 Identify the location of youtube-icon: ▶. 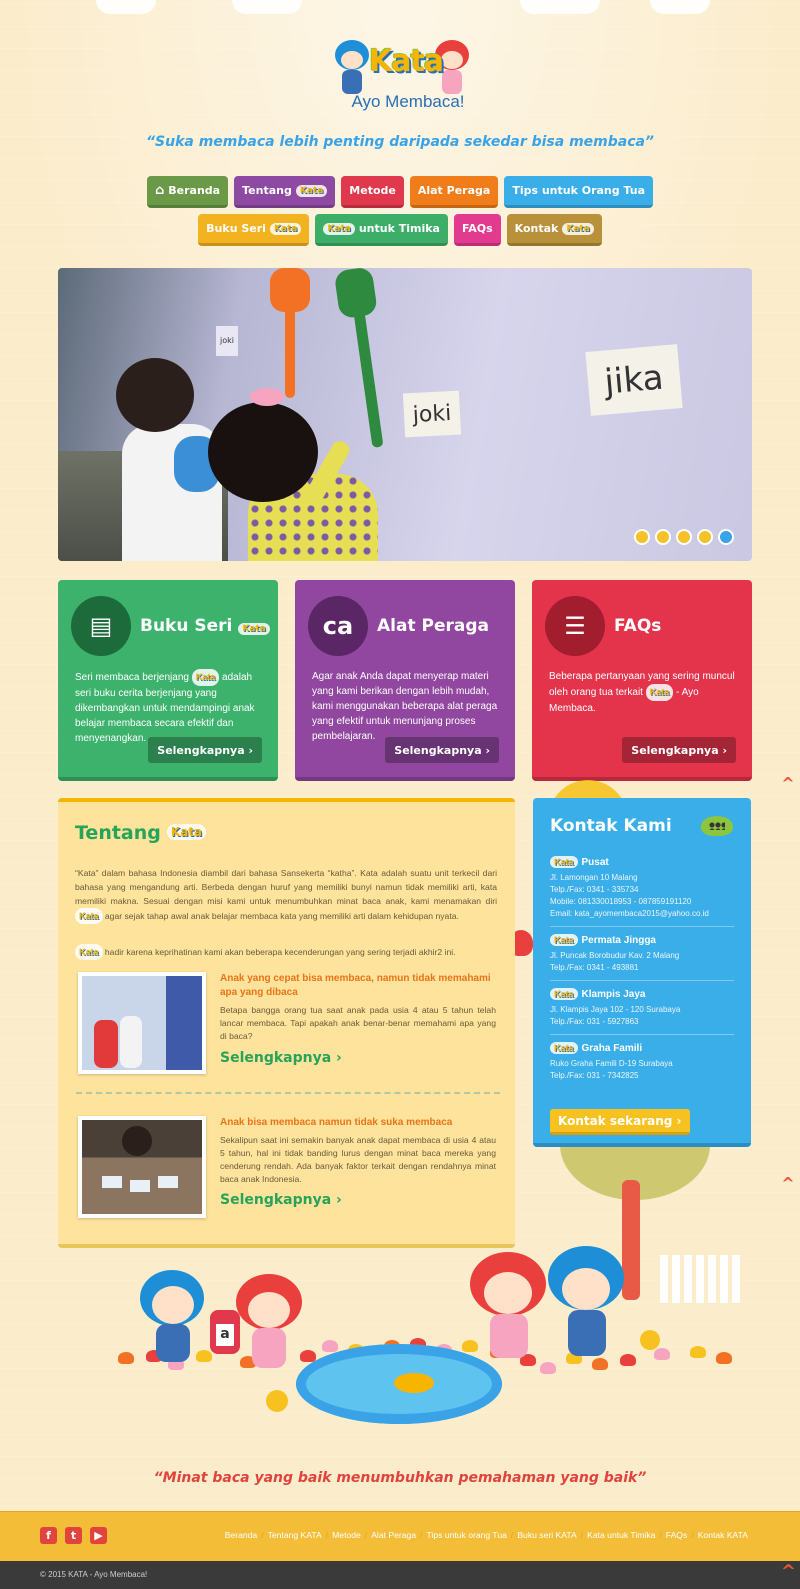
(98, 1535).